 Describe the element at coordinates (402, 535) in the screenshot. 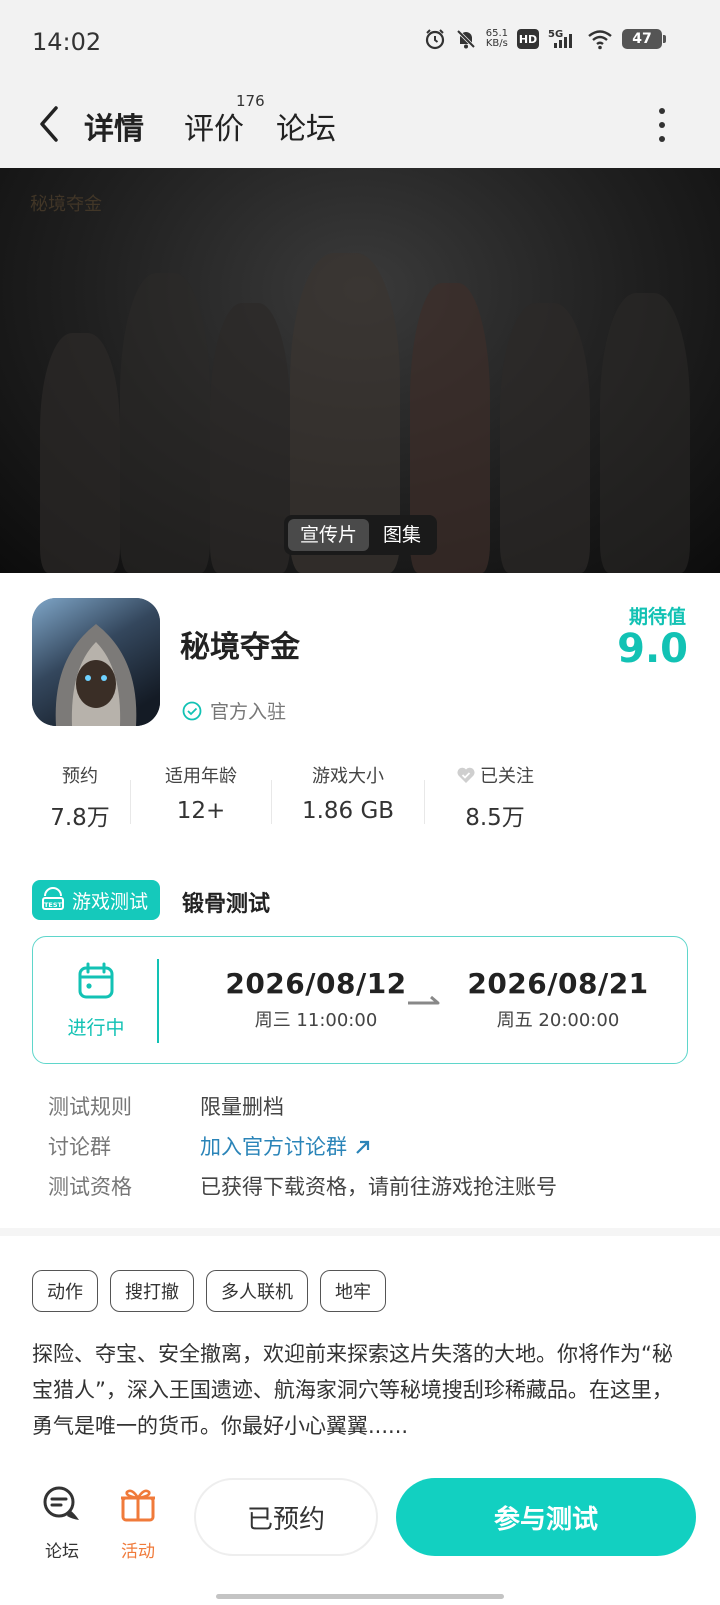

I see `media-tab-gallery: 图集` at that location.